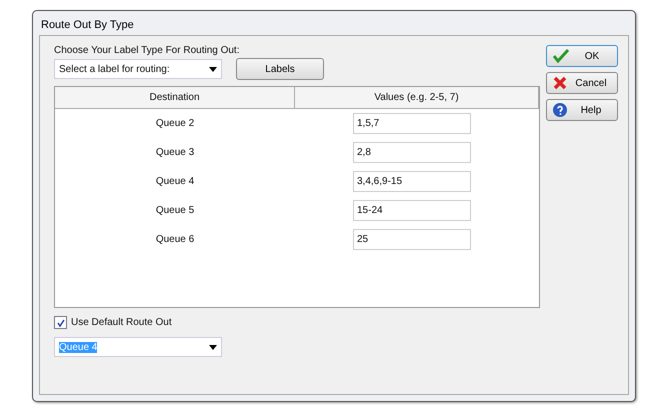 This screenshot has width=668, height=416. What do you see at coordinates (582, 56) in the screenshot?
I see `ok-button: OK` at bounding box center [582, 56].